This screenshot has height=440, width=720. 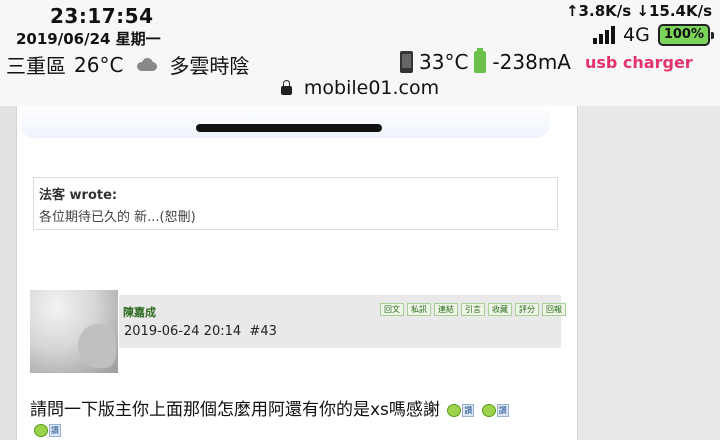 What do you see at coordinates (654, 35) in the screenshot?
I see `network-status: 4G 100%` at bounding box center [654, 35].